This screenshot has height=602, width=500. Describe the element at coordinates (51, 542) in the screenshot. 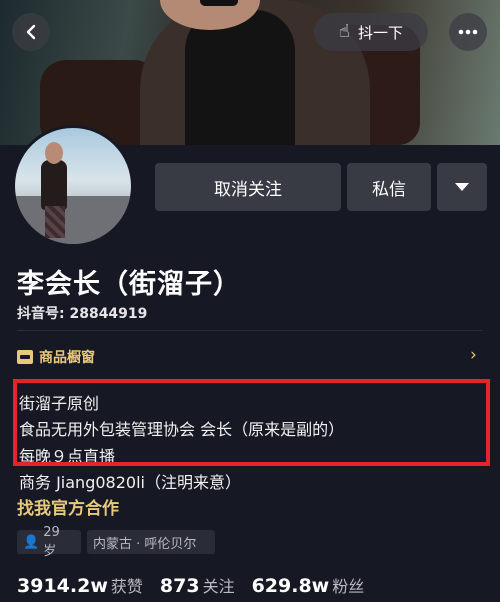

I see `age-label: 29 岁` at that location.